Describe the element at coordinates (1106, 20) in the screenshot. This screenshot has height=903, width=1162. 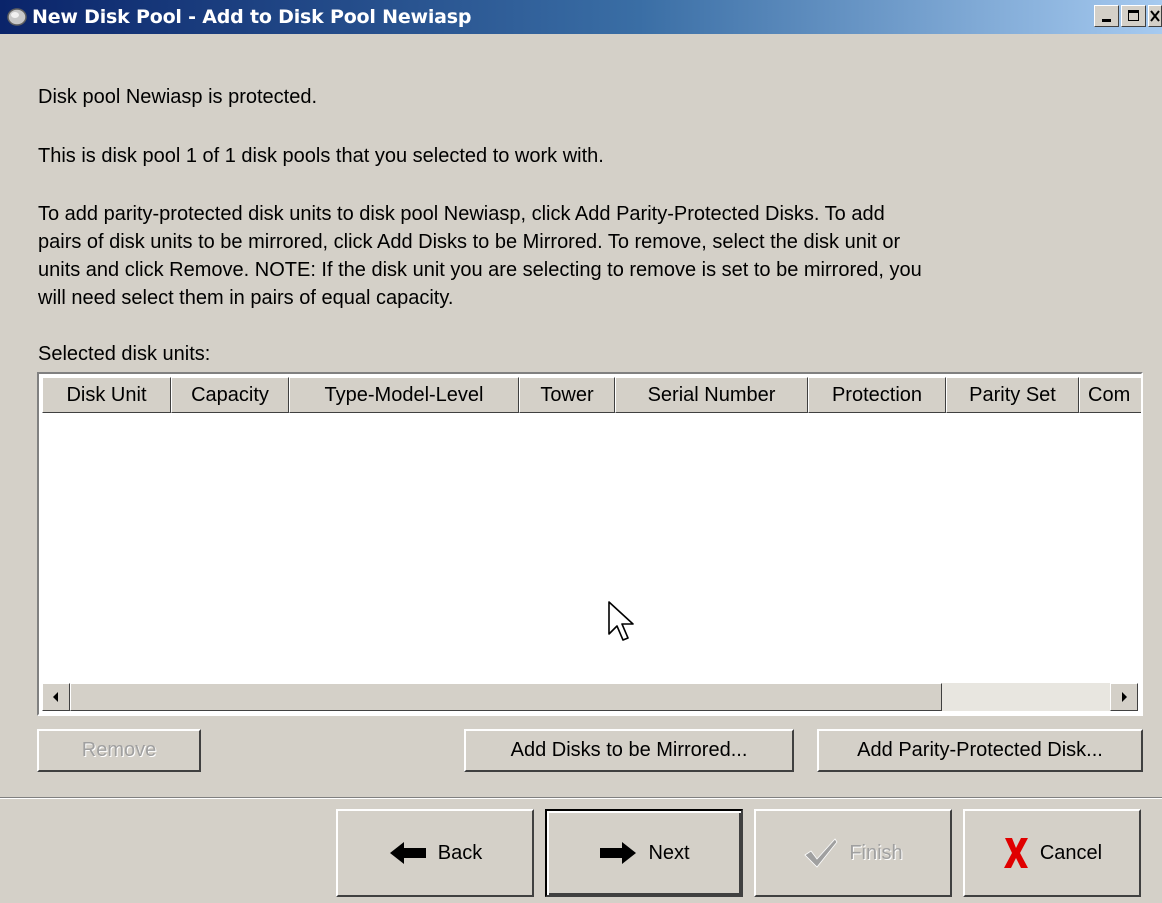
I see `minimize-icon` at that location.